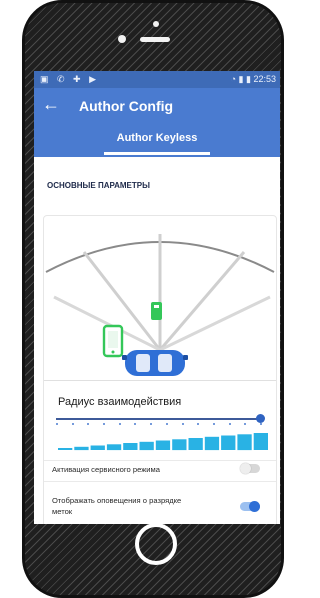  What do you see at coordinates (260, 418) in the screenshot?
I see `radius-slider-thumb` at bounding box center [260, 418].